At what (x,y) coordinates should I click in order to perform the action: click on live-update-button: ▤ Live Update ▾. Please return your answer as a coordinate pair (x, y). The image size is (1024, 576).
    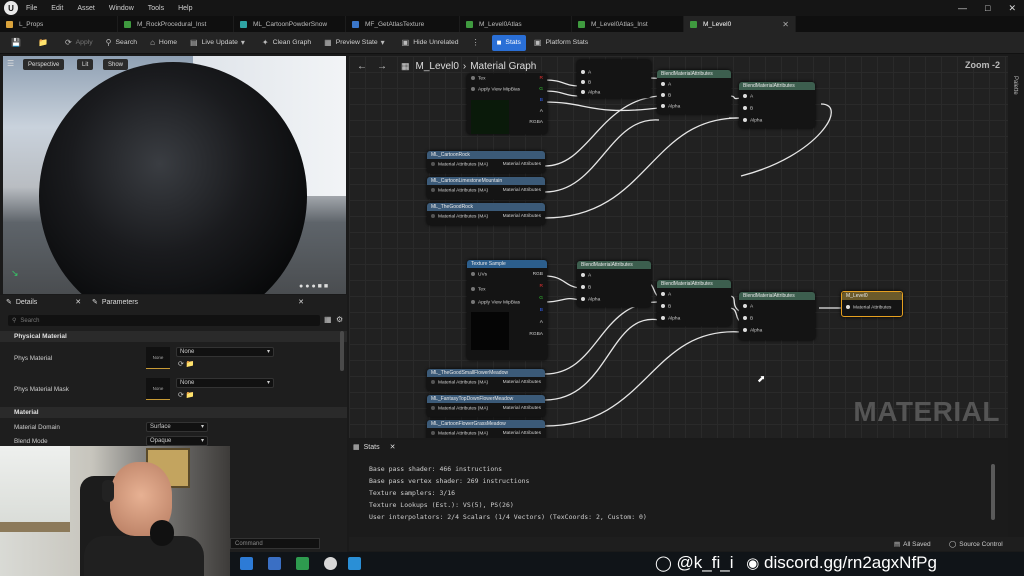
    Looking at the image, I should click on (219, 43).